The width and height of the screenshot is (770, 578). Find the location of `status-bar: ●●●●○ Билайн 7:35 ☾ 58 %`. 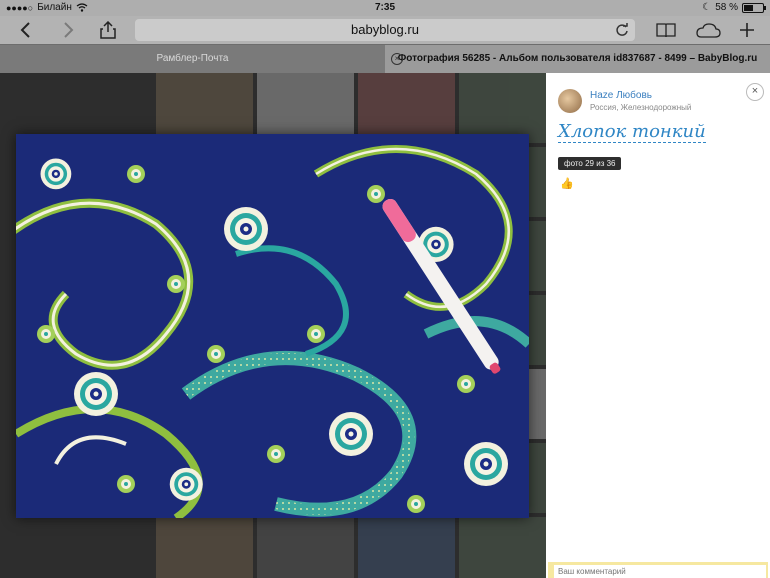

status-bar: ●●●●○ Билайн 7:35 ☾ 58 % is located at coordinates (385, 8).